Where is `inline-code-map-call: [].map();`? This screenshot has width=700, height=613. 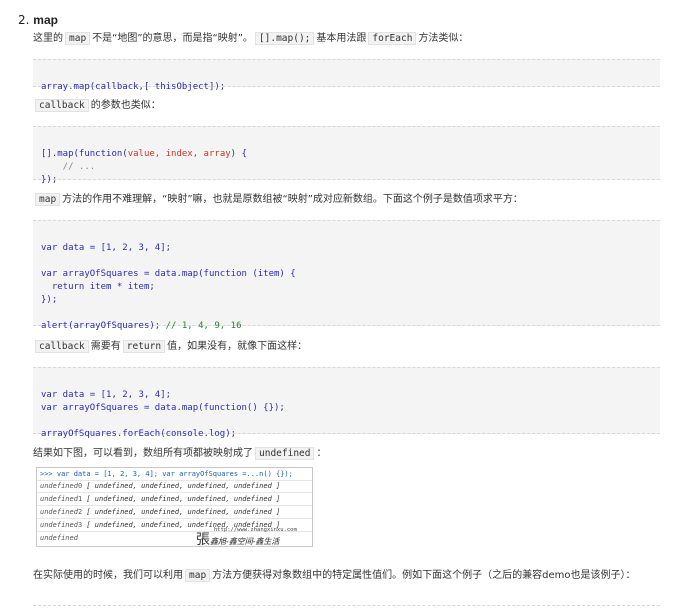
inline-code-map-call: [].map(); is located at coordinates (284, 38).